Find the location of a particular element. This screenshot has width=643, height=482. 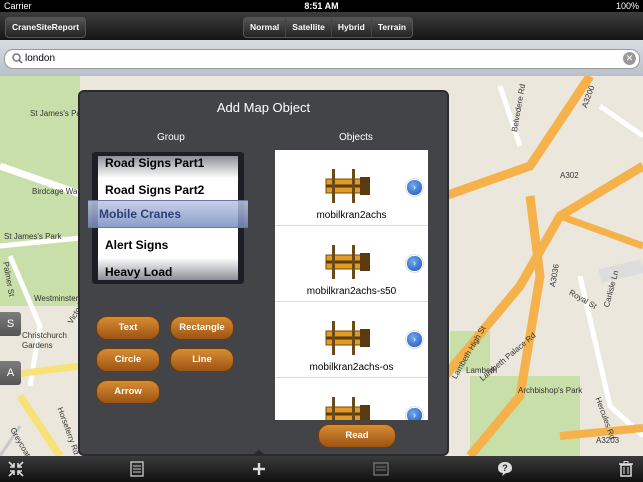

crane-site-report-button: CraneSiteReport is located at coordinates (46, 27).